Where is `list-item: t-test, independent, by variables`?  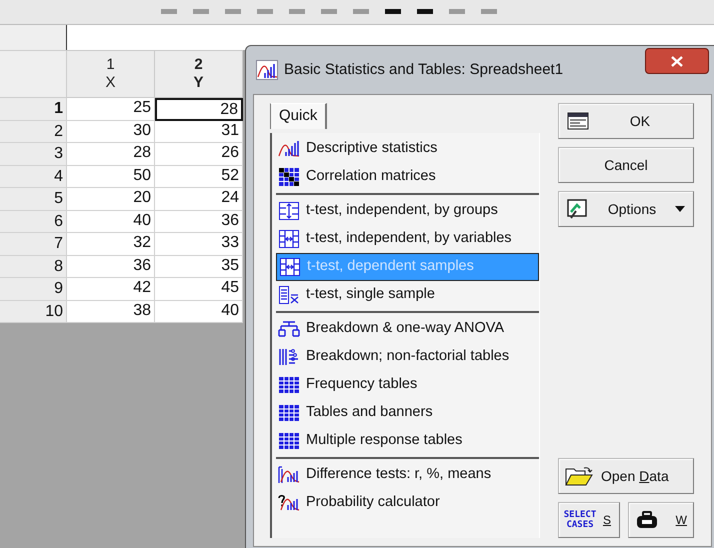 list-item: t-test, independent, by variables is located at coordinates (407, 239).